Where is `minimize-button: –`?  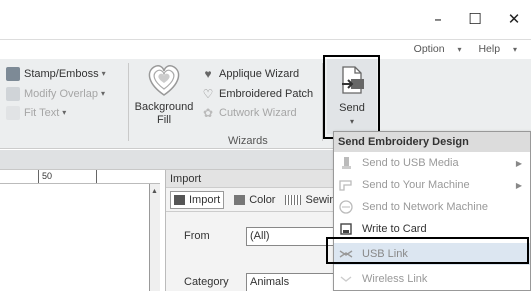 minimize-button: – is located at coordinates (438, 19).